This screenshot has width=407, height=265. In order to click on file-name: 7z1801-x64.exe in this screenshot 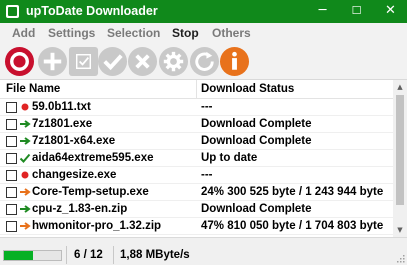, I will do `click(74, 141)`.